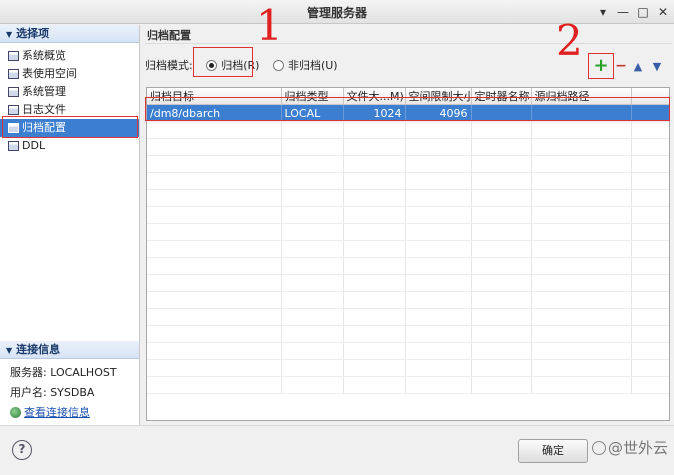 The image size is (674, 475). What do you see at coordinates (638, 448) in the screenshot?
I see `watermark-text: @世外云` at bounding box center [638, 448].